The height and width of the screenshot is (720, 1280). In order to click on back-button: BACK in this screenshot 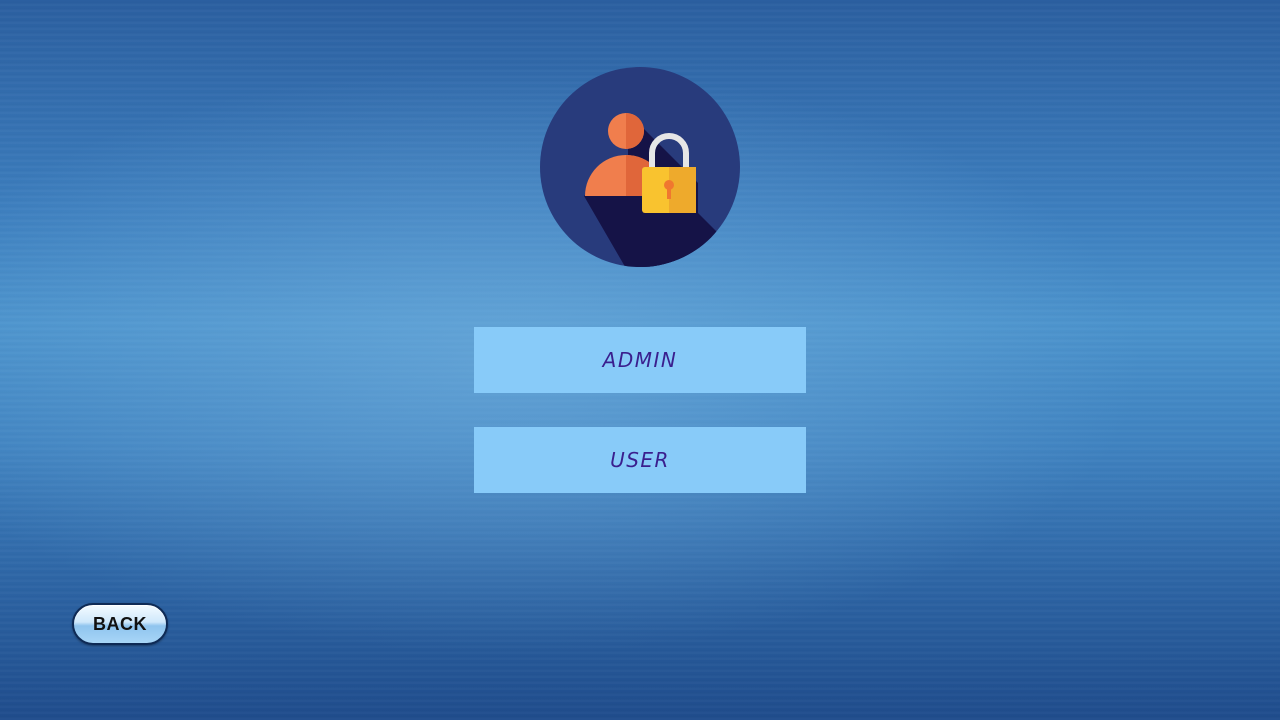, I will do `click(120, 624)`.